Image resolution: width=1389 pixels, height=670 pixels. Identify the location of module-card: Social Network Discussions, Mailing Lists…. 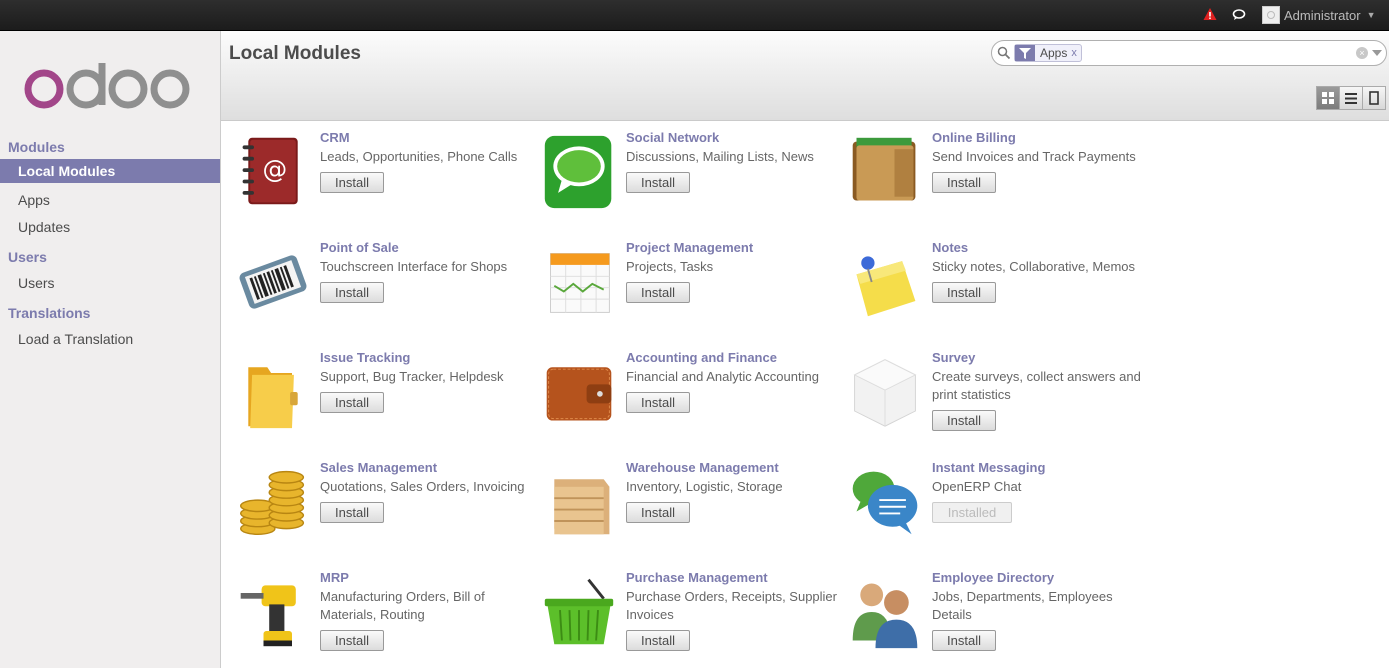
(691, 180).